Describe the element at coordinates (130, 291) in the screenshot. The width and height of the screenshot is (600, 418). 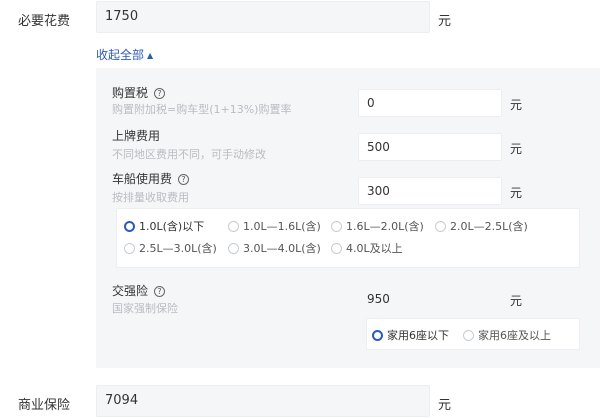
I see `compulsory-insurance-title-text: 交强险` at that location.